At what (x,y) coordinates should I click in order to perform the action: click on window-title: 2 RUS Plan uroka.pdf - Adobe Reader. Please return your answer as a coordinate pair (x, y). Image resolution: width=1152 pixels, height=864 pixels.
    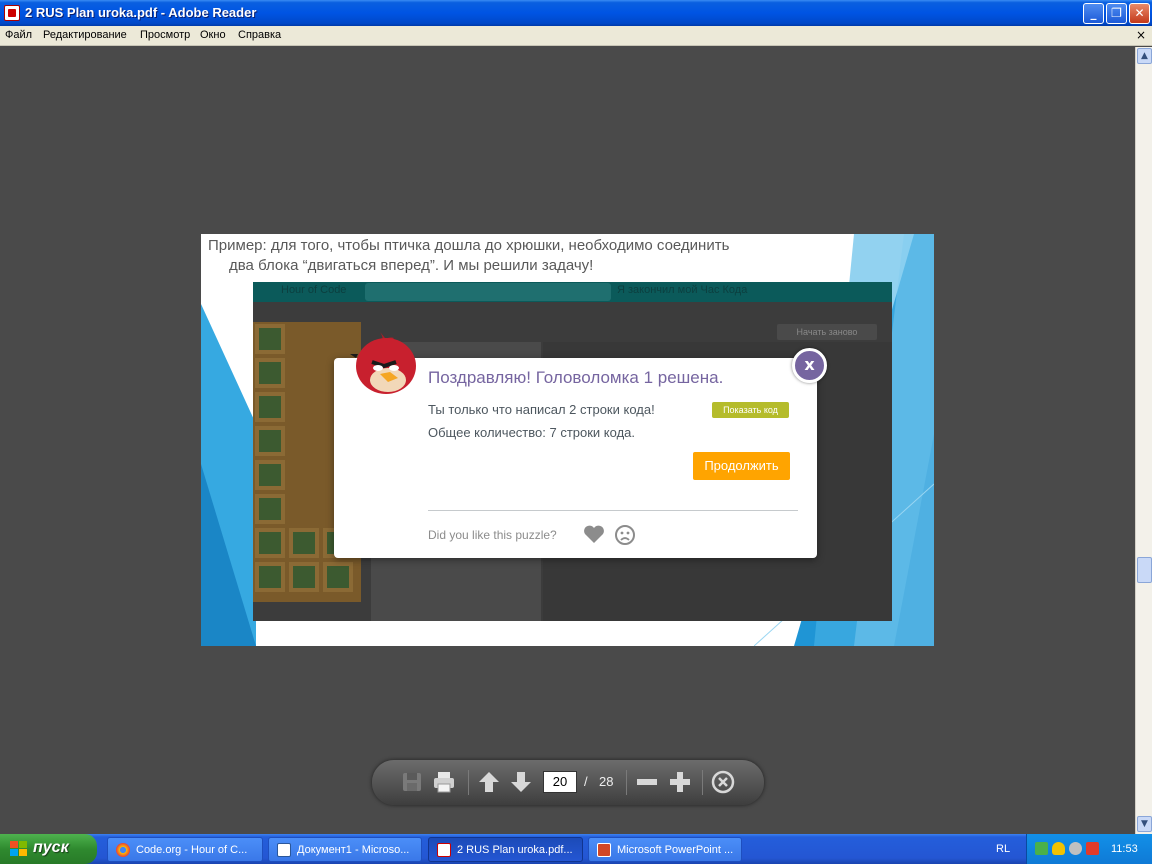
    Looking at the image, I should click on (141, 12).